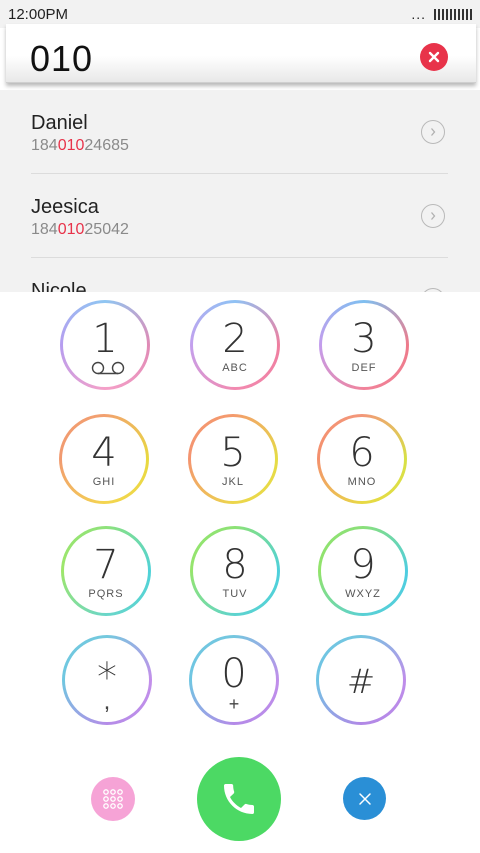 This screenshot has height=853, width=480. What do you see at coordinates (453, 14) in the screenshot?
I see `signal-icon` at bounding box center [453, 14].